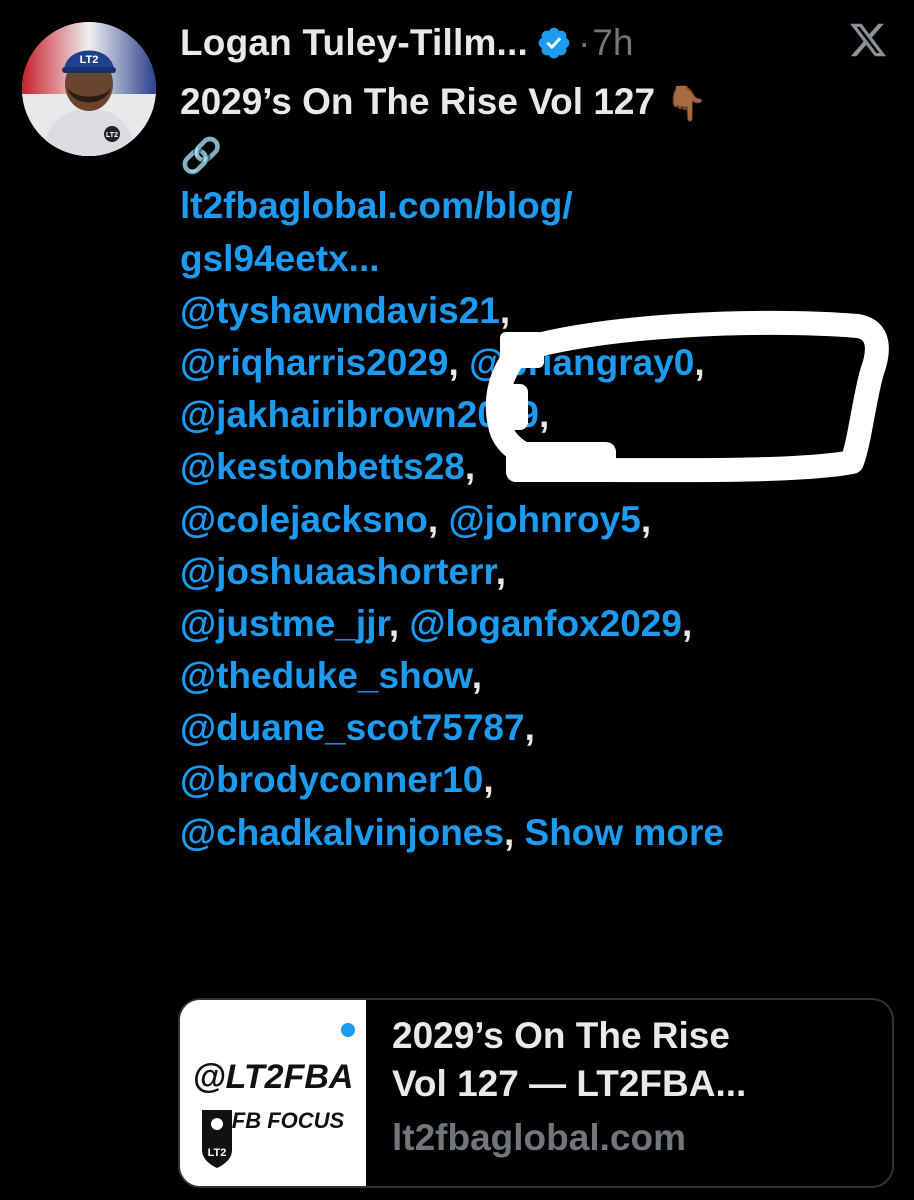 This screenshot has width=914, height=1200. What do you see at coordinates (561, 1035) in the screenshot?
I see `card-title-line1: 2029’s On The Rise` at bounding box center [561, 1035].